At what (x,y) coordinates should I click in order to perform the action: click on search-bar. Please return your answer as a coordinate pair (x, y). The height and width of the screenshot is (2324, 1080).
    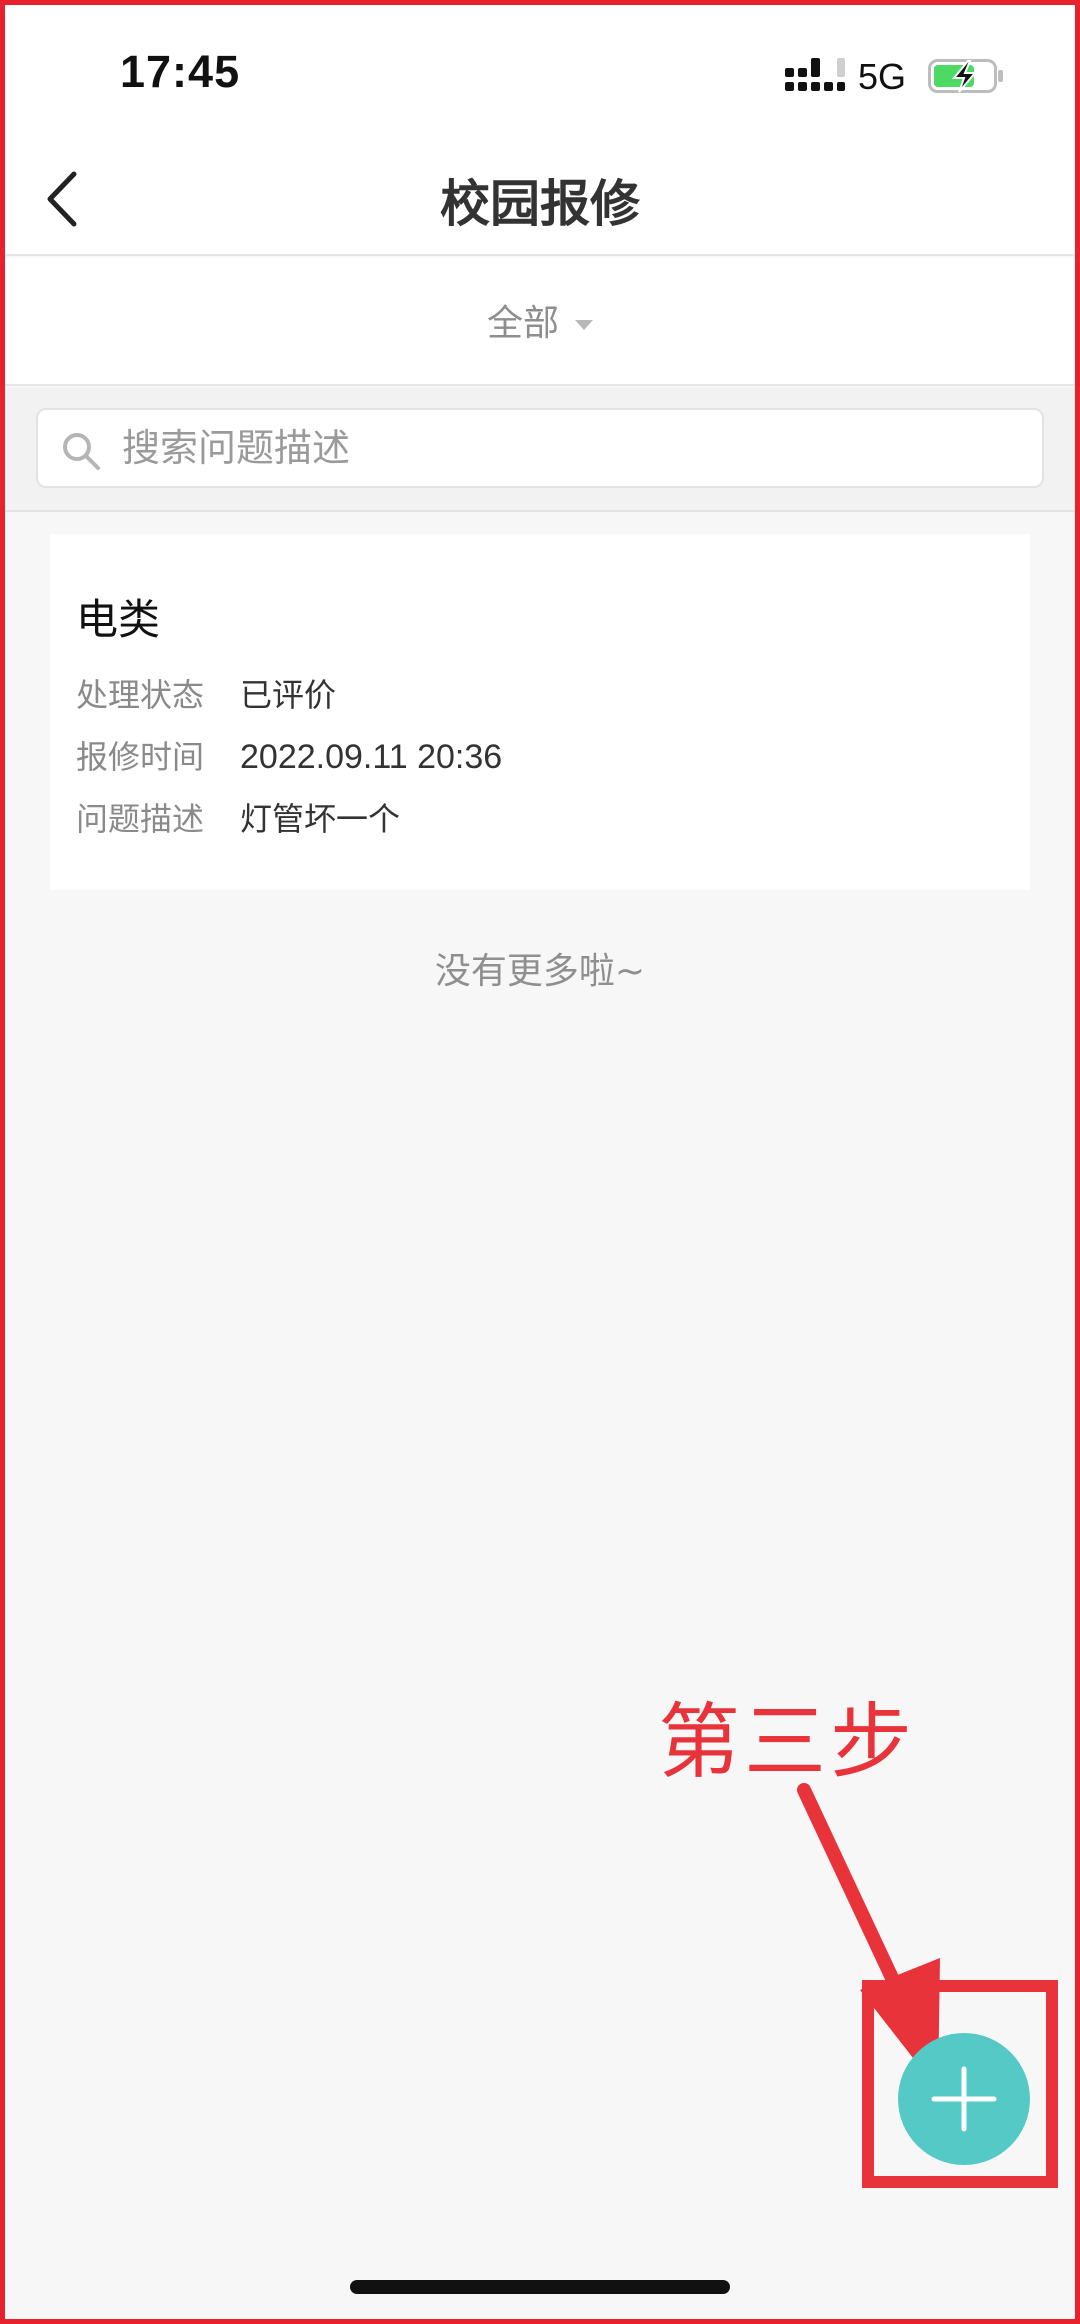
    Looking at the image, I should click on (540, 450).